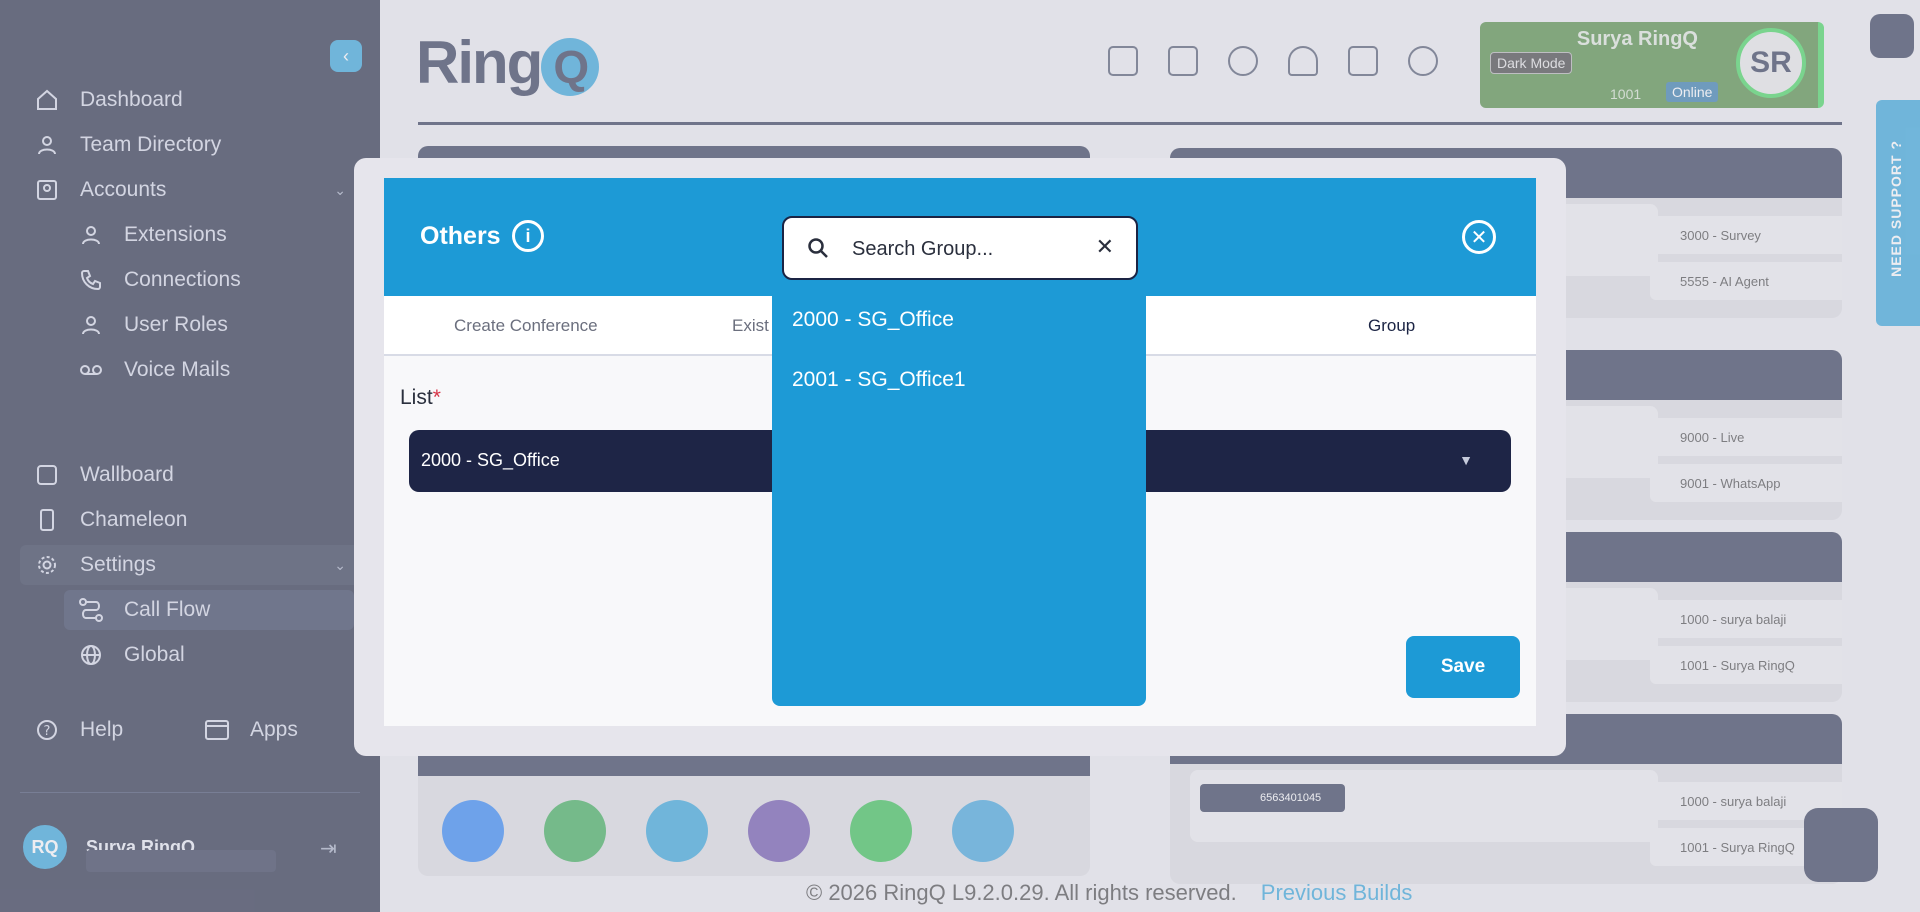 This screenshot has width=1920, height=912. Describe the element at coordinates (1479, 237) in the screenshot. I see `close-icon: ✕` at that location.